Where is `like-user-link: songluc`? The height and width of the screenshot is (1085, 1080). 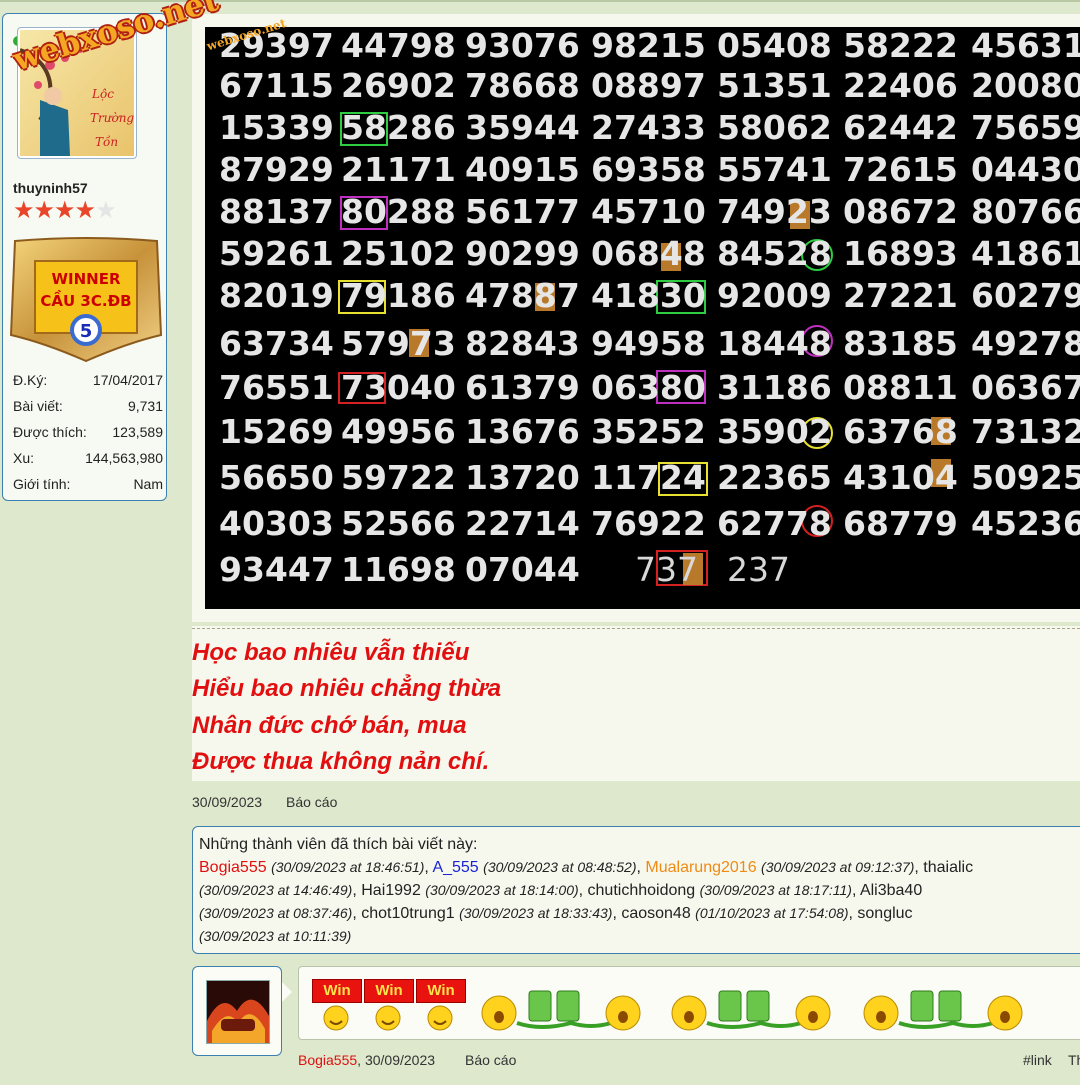
like-user-link: songluc is located at coordinates (884, 913).